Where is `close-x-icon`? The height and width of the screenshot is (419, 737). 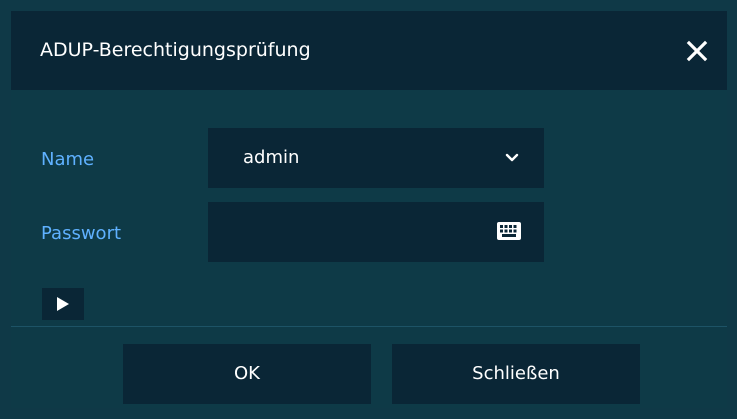
close-x-icon is located at coordinates (697, 51).